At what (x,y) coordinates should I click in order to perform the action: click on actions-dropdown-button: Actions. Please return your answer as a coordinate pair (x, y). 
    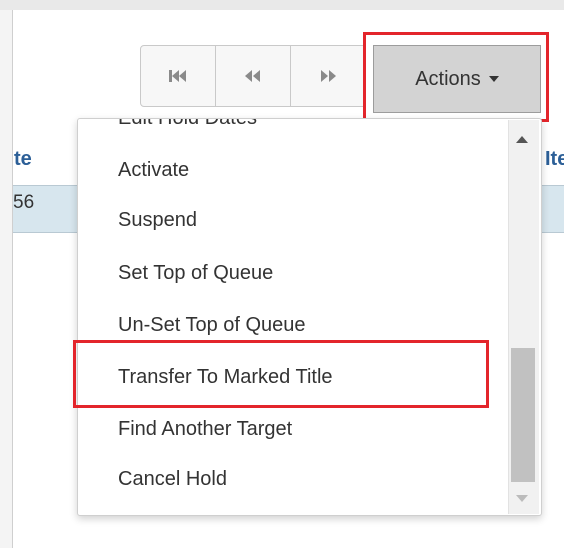
    Looking at the image, I should click on (457, 79).